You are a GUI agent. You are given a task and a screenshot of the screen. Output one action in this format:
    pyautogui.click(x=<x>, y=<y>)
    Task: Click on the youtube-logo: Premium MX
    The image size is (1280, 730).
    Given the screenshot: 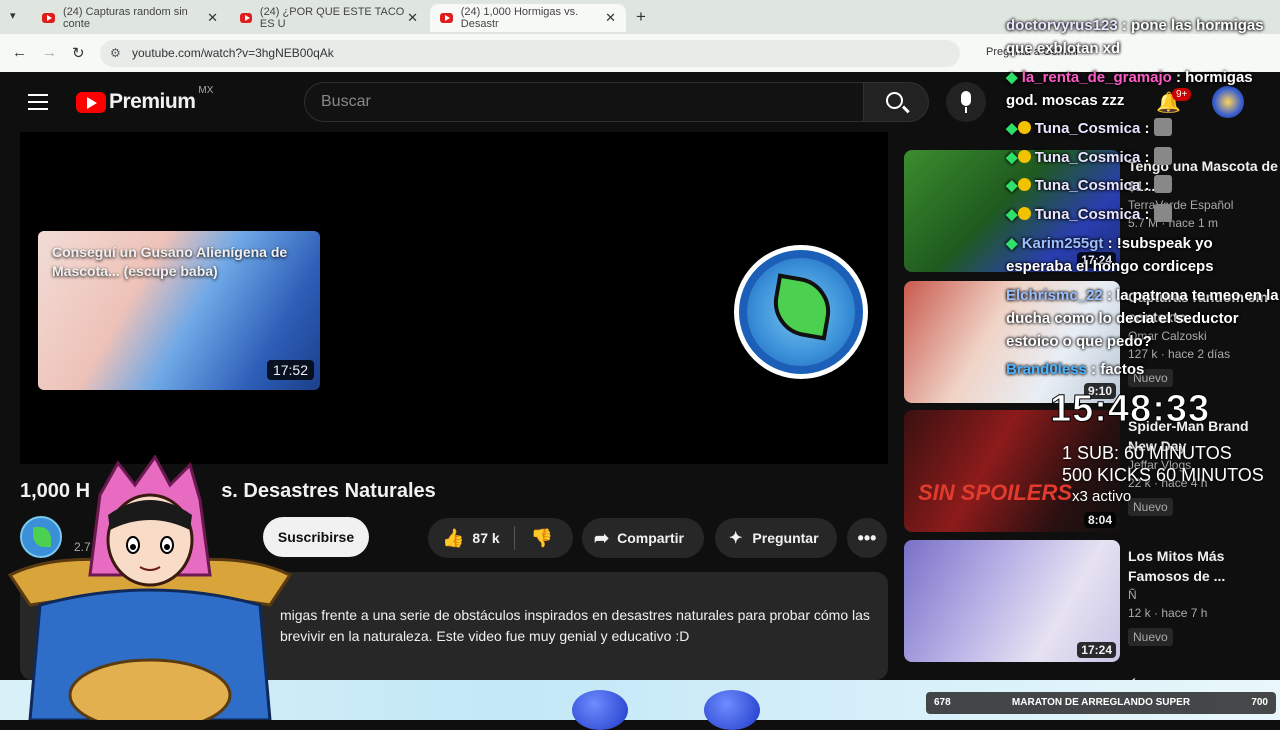 What is the action you would take?
    pyautogui.click(x=144, y=99)
    